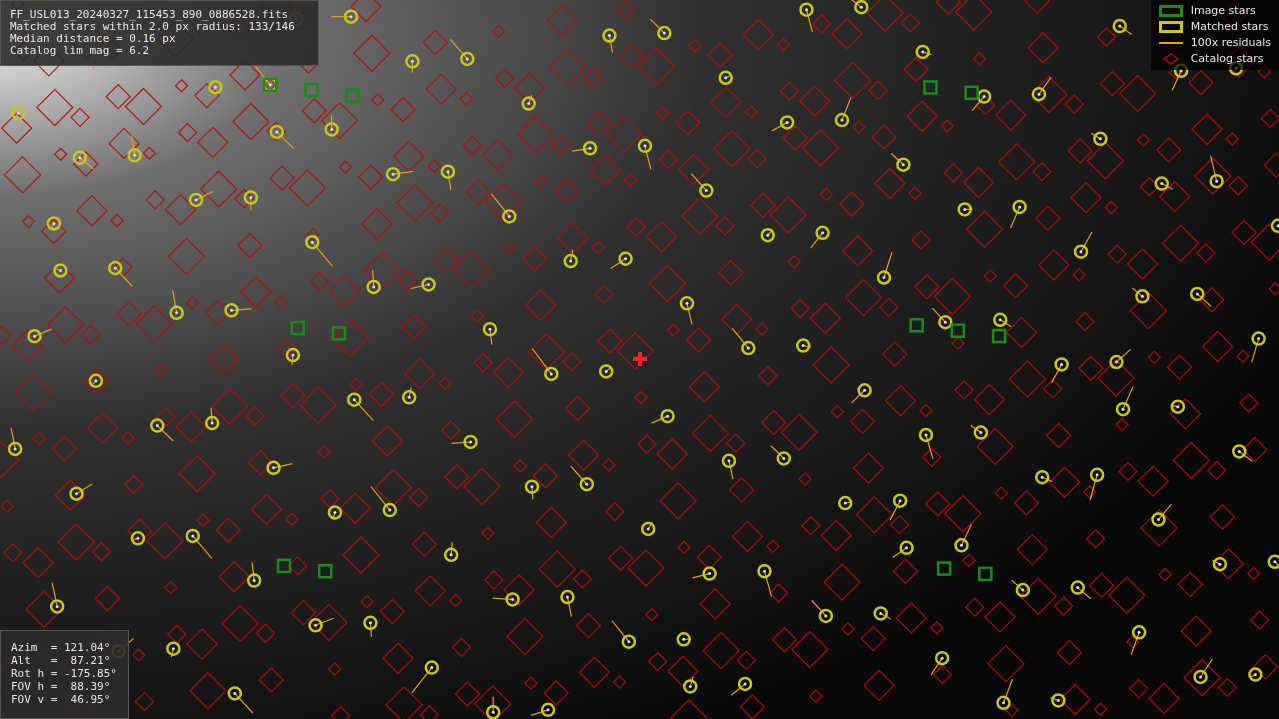 Image resolution: width=1279 pixels, height=719 pixels. Describe the element at coordinates (93, 39) in the screenshot. I see `info-text: Median distance = 0.16 px` at that location.